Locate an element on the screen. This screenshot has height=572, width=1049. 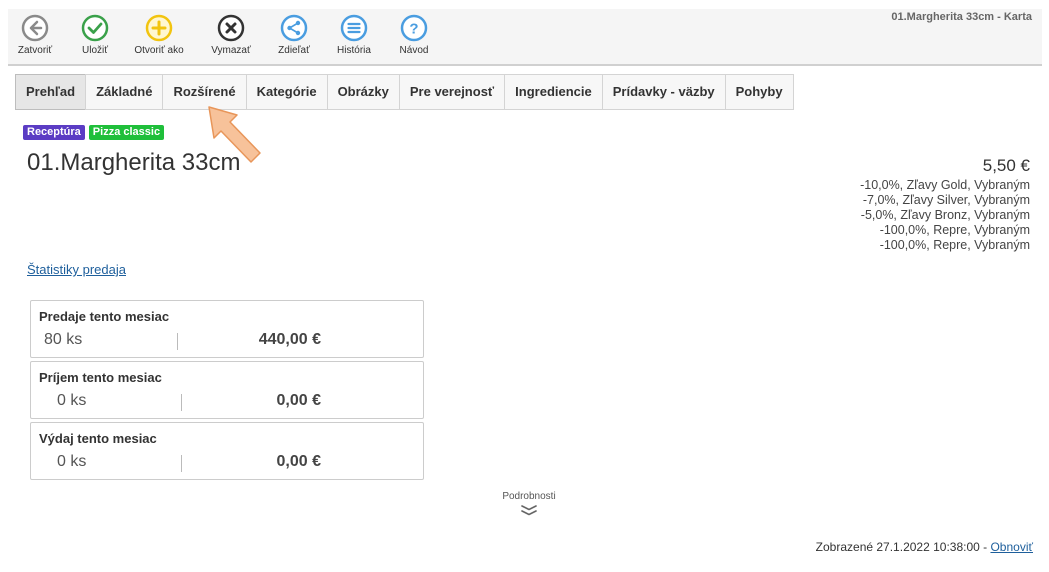
expense-month-card: Výdaj tento mesiac 0 ks 0,00 € is located at coordinates (227, 451).